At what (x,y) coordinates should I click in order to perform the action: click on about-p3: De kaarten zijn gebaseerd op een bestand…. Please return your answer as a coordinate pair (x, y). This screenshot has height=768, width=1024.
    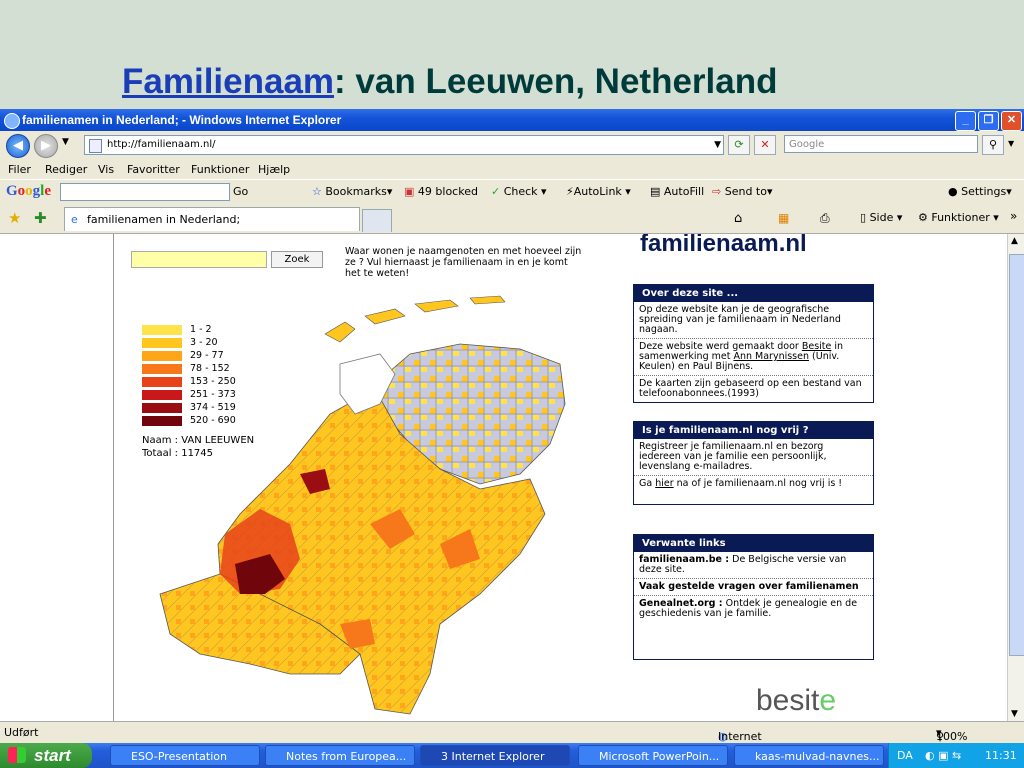
    Looking at the image, I should click on (750, 388).